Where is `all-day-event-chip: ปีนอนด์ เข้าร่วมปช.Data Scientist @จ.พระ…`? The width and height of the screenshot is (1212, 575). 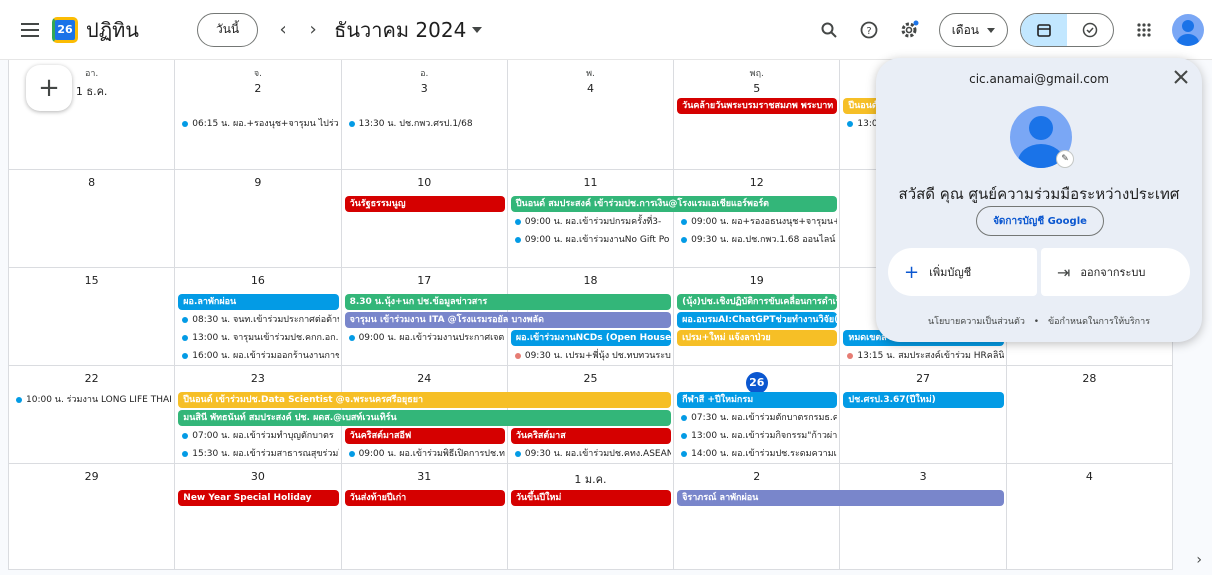 all-day-event-chip: ปีนอนด์ เข้าร่วมปช.Data Scientist @จ.พระ… is located at coordinates (425, 400).